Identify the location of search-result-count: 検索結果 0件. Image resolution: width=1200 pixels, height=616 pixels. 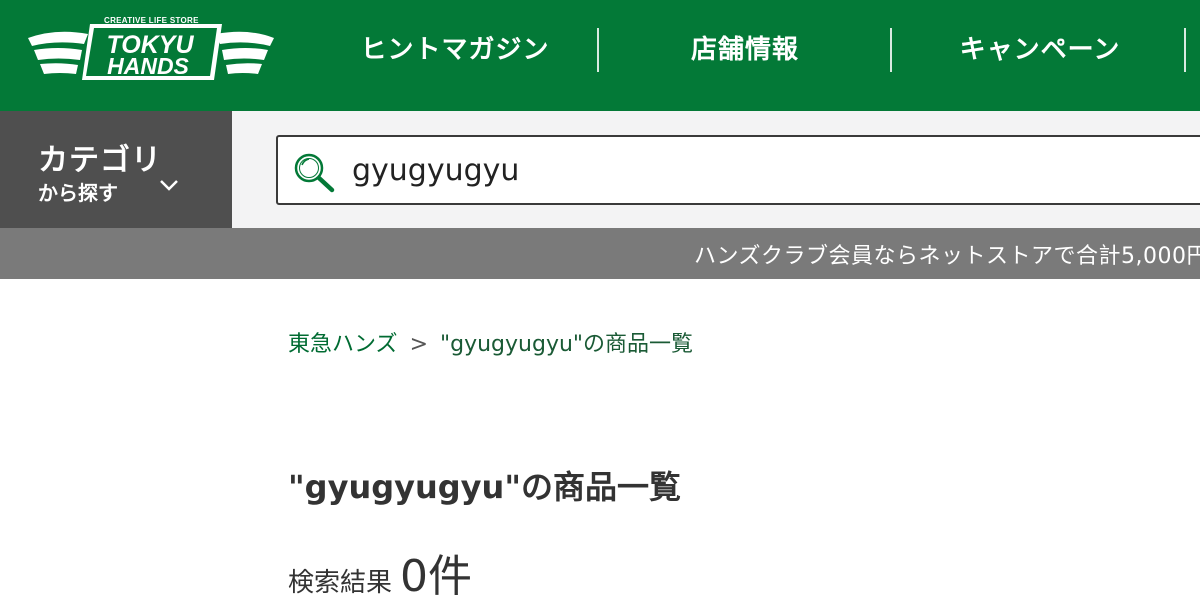
(380, 572).